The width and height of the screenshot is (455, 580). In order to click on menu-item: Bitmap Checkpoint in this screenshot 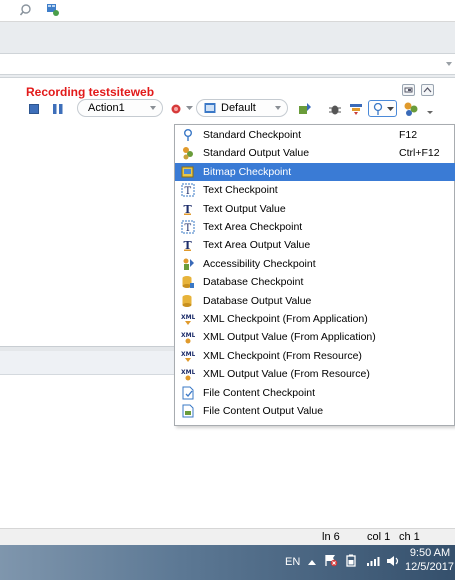, I will do `click(315, 172)`.